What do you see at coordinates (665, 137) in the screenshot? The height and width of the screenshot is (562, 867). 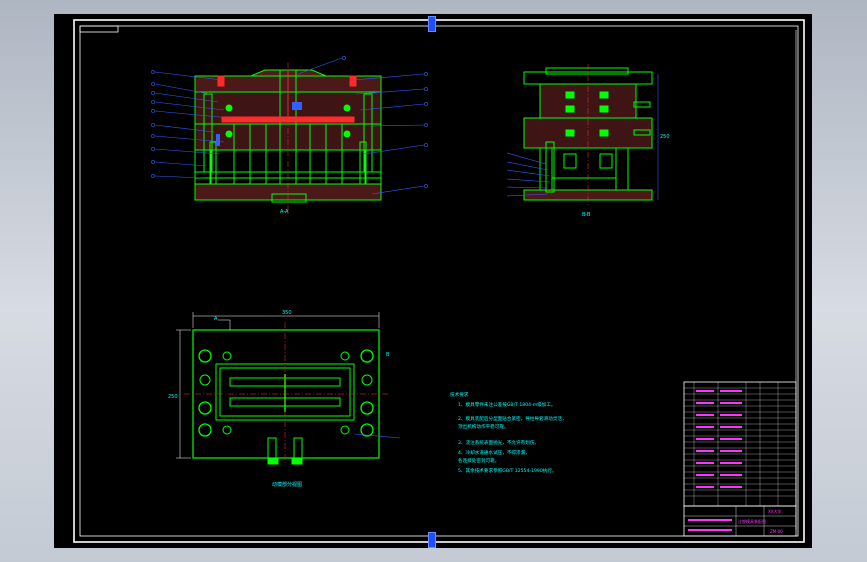 I see `side-view-dim-right: 250` at bounding box center [665, 137].